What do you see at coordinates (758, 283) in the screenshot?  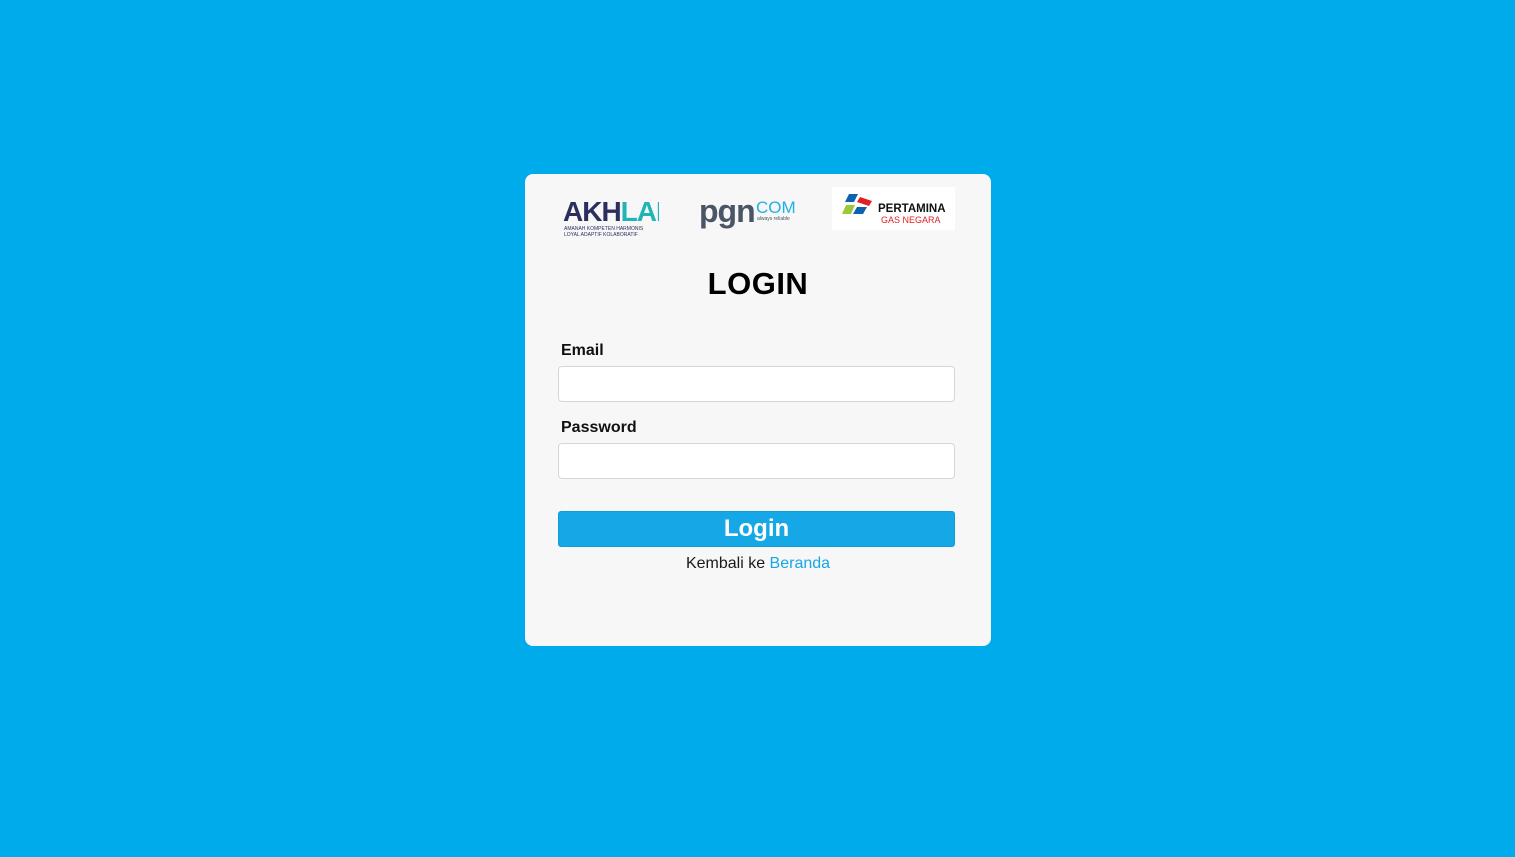 I see `page-title: LOGIN` at bounding box center [758, 283].